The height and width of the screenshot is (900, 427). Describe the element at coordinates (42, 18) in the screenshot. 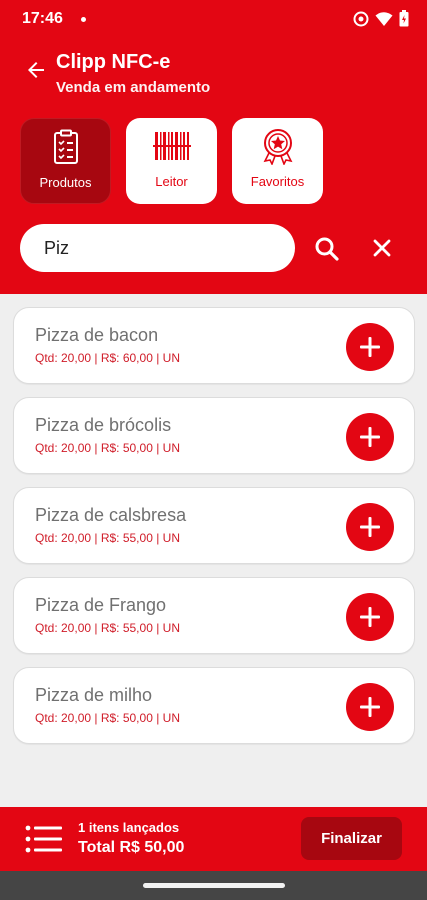

I see `status-time: 17:46` at that location.